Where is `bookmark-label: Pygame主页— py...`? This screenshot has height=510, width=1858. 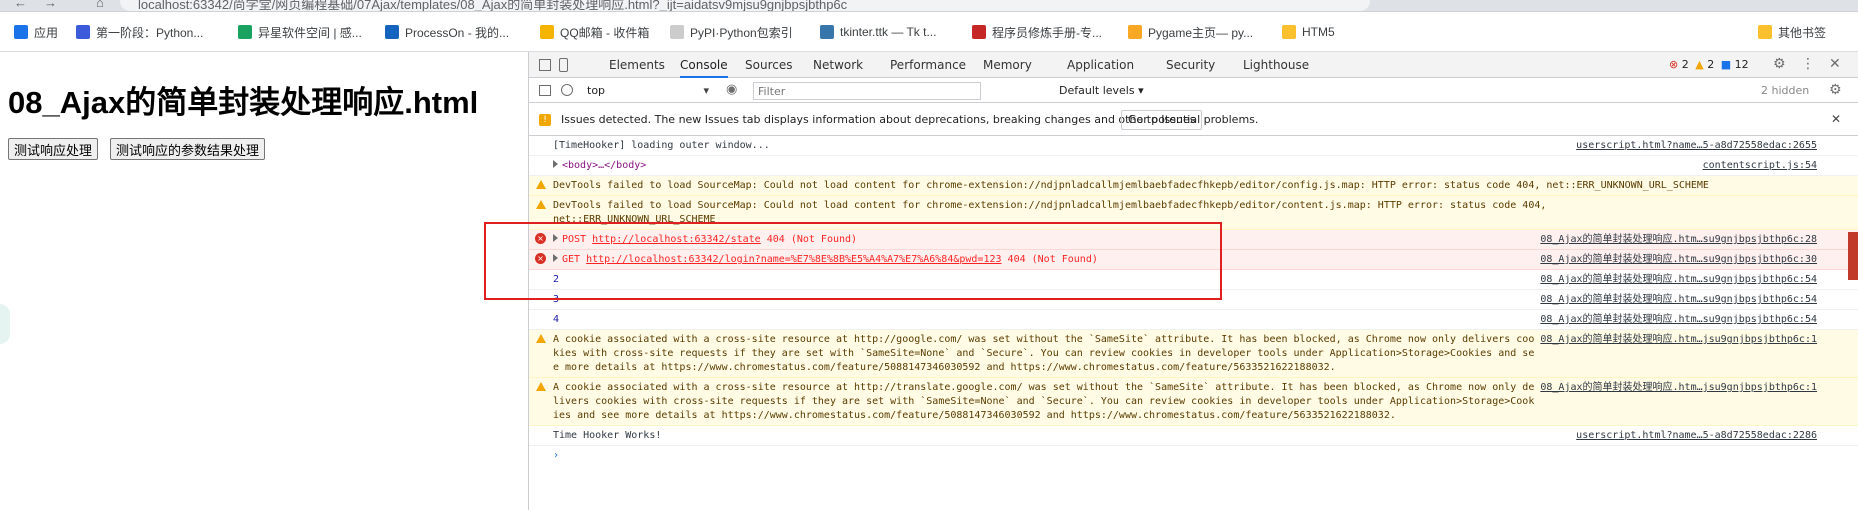
bookmark-label: Pygame主页— py... is located at coordinates (1201, 32).